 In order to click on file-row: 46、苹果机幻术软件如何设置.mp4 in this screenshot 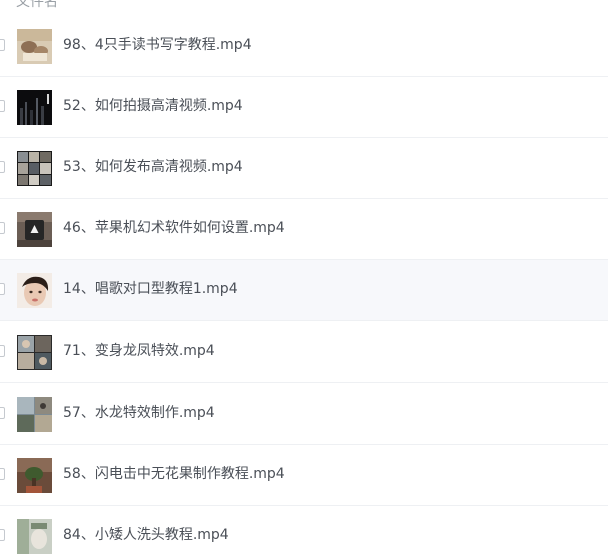, I will do `click(304, 229)`.